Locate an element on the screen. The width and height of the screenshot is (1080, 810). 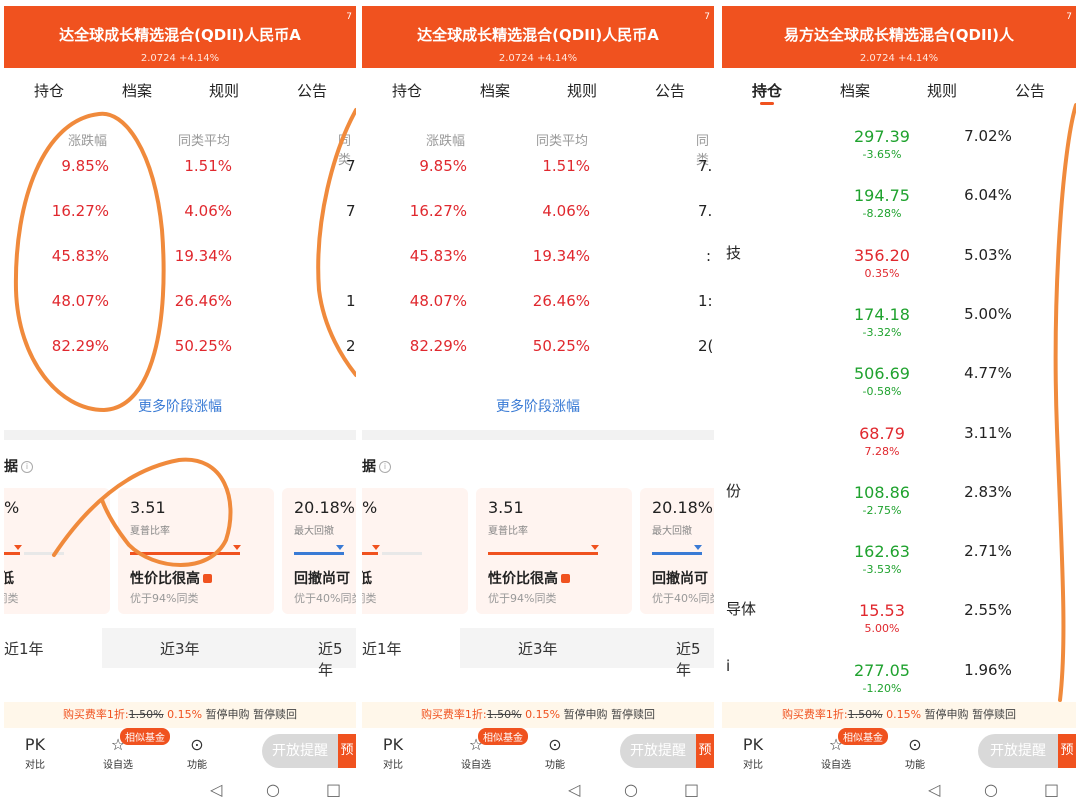
change-cell: 45.83% is located at coordinates (80, 256).